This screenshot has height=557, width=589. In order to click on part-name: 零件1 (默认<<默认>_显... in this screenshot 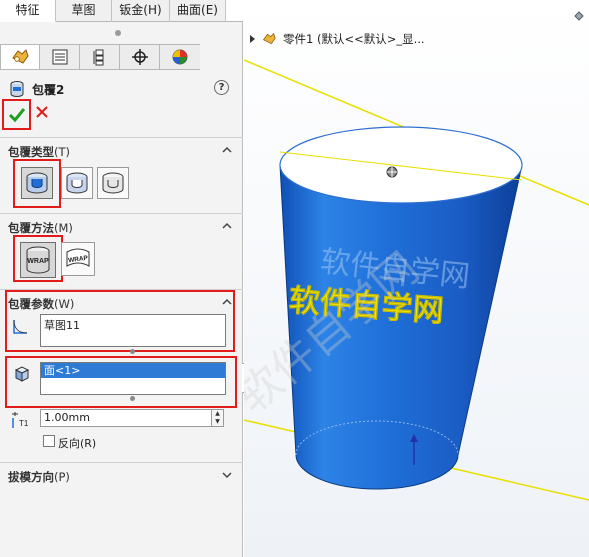, I will do `click(354, 39)`.